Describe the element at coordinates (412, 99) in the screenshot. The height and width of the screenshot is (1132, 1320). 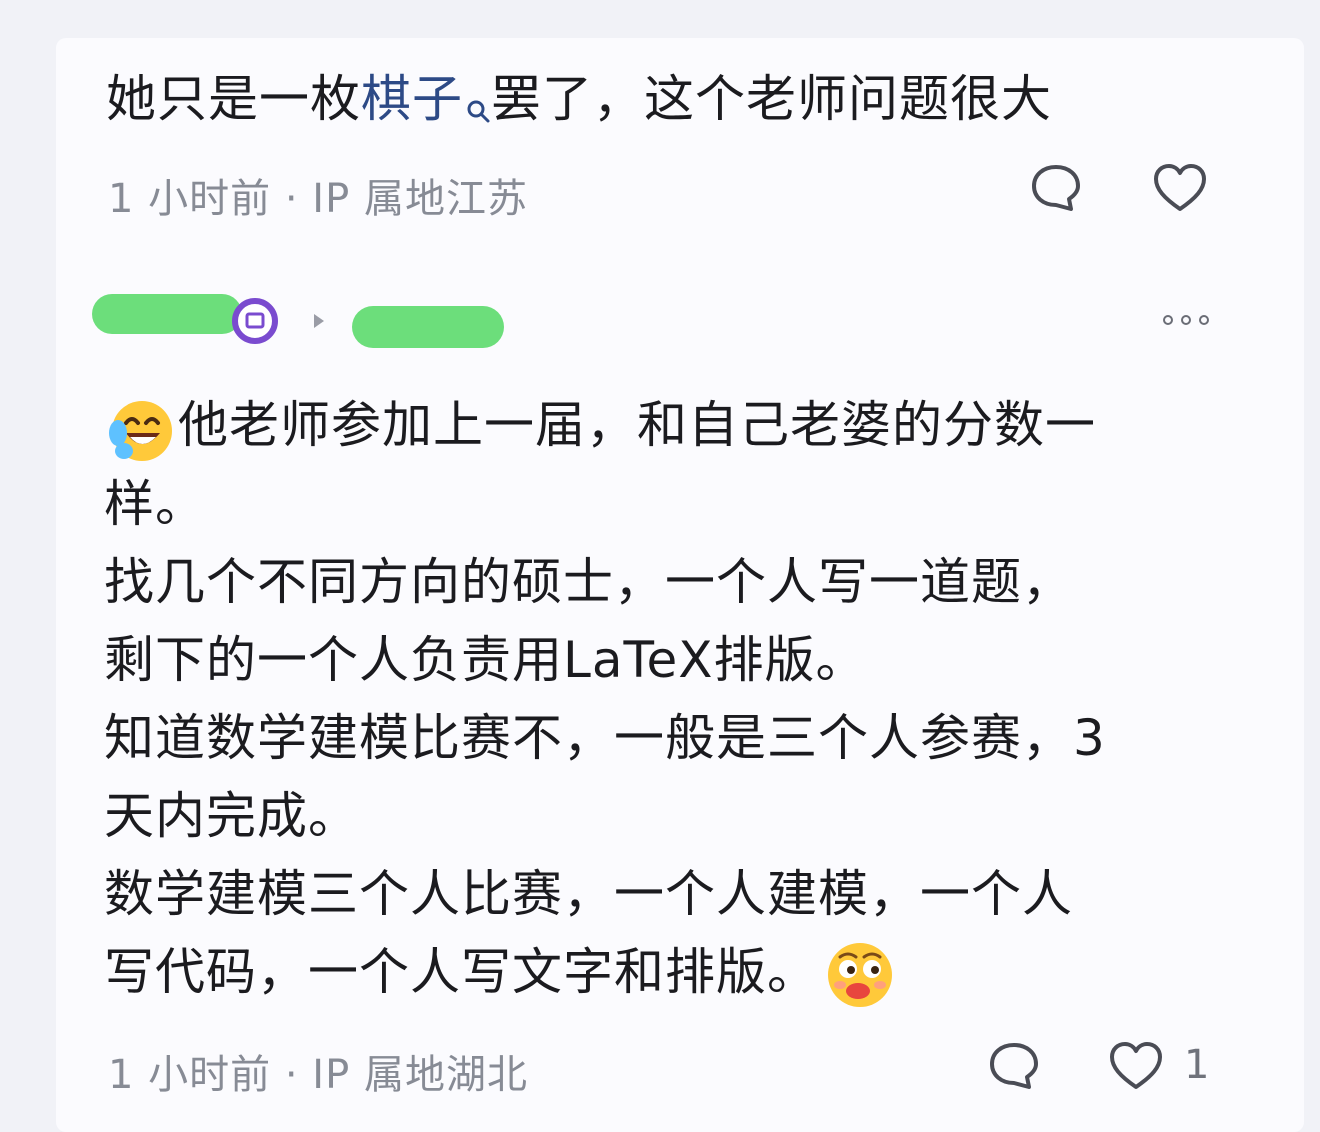
I see `keyword-link: 棋子` at that location.